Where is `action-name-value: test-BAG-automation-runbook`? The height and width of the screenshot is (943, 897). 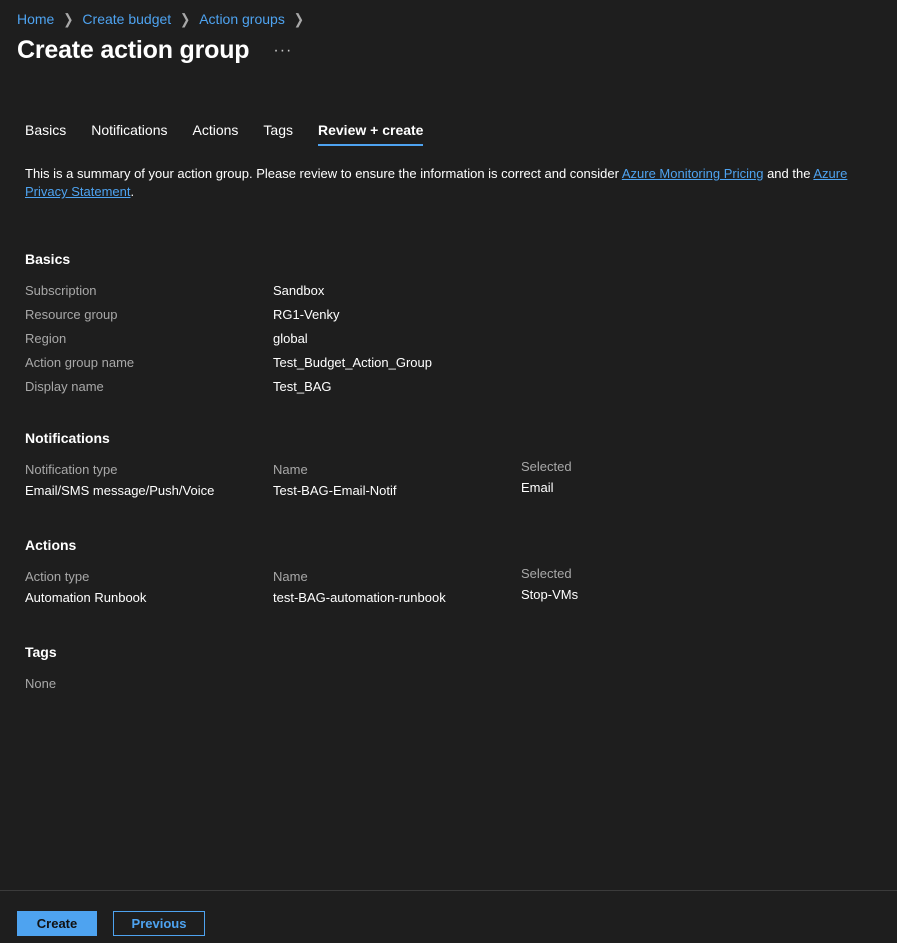
action-name-value: test-BAG-automation-runbook is located at coordinates (359, 597).